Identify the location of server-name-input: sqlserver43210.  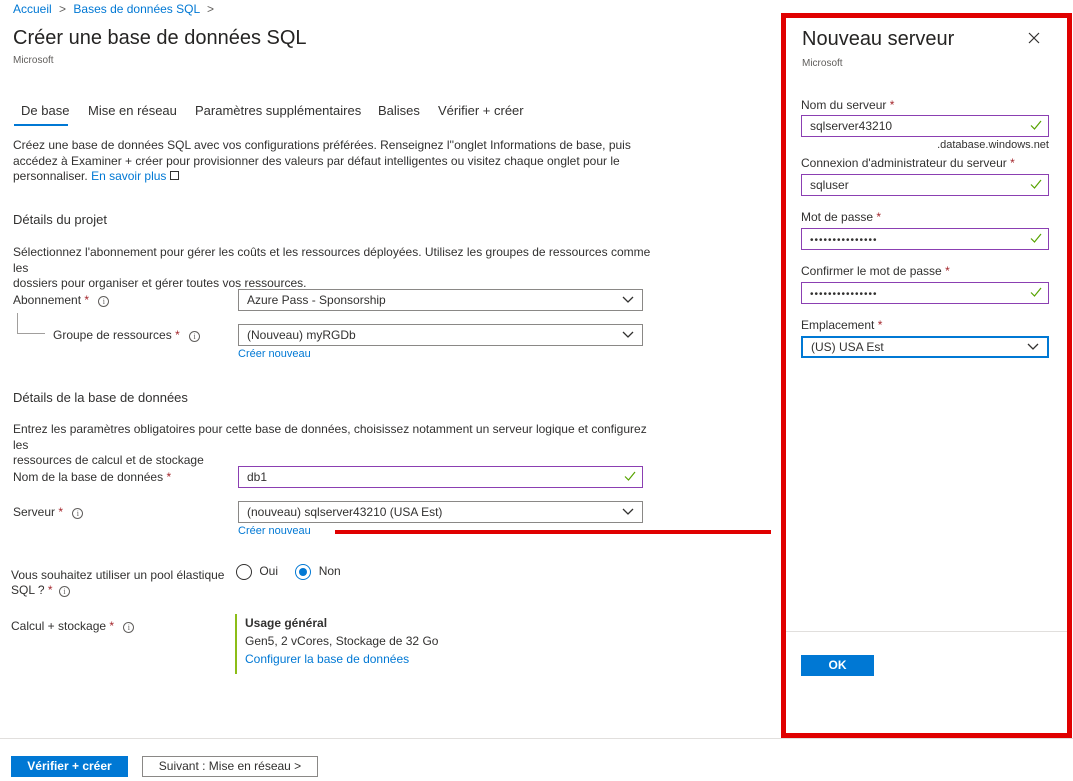
(925, 126).